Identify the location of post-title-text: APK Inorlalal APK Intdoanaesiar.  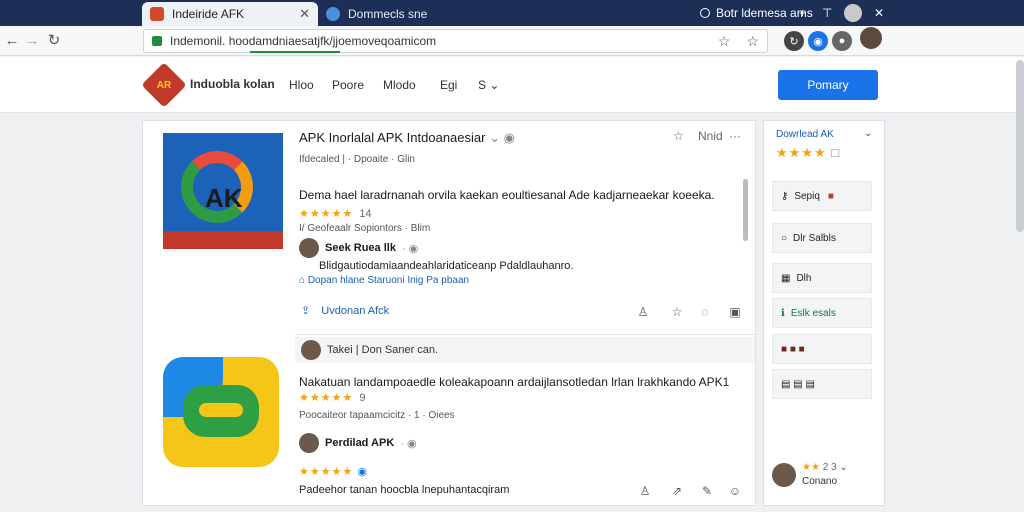
(392, 137).